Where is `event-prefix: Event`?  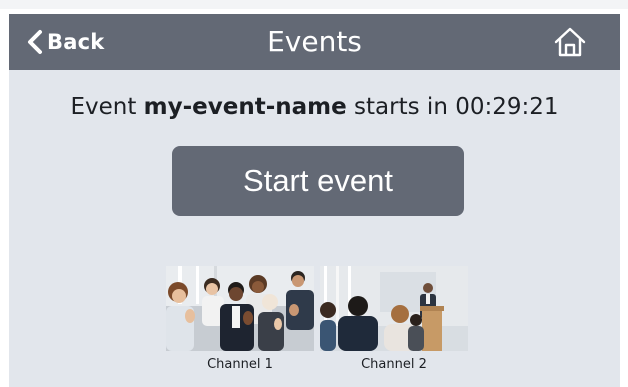
event-prefix: Event is located at coordinates (107, 107).